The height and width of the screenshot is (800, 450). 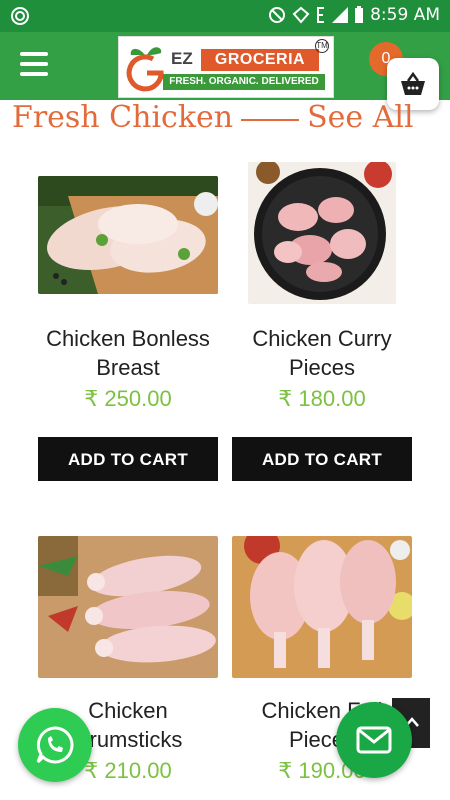 I want to click on section-heading: Fresh Chicken See All, so click(x=213, y=117).